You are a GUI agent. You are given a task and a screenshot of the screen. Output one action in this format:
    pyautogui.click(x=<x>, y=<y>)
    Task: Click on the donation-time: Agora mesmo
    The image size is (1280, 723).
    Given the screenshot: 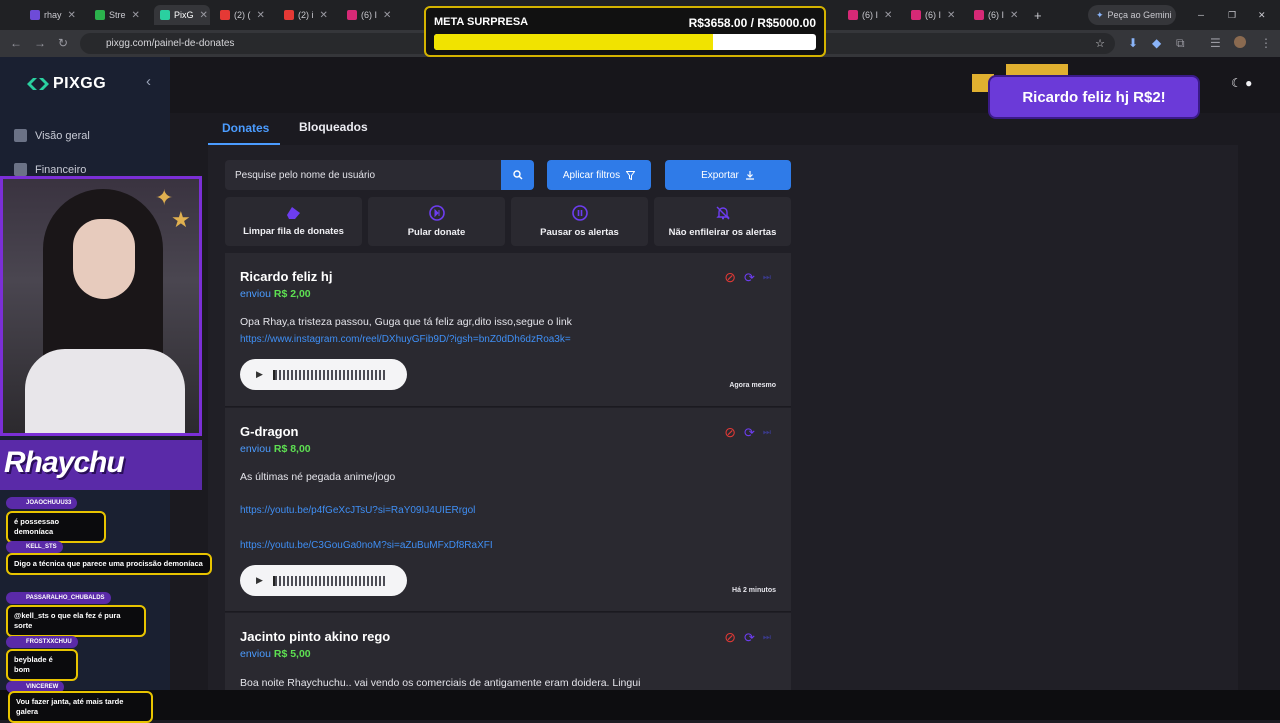 What is the action you would take?
    pyautogui.click(x=752, y=385)
    